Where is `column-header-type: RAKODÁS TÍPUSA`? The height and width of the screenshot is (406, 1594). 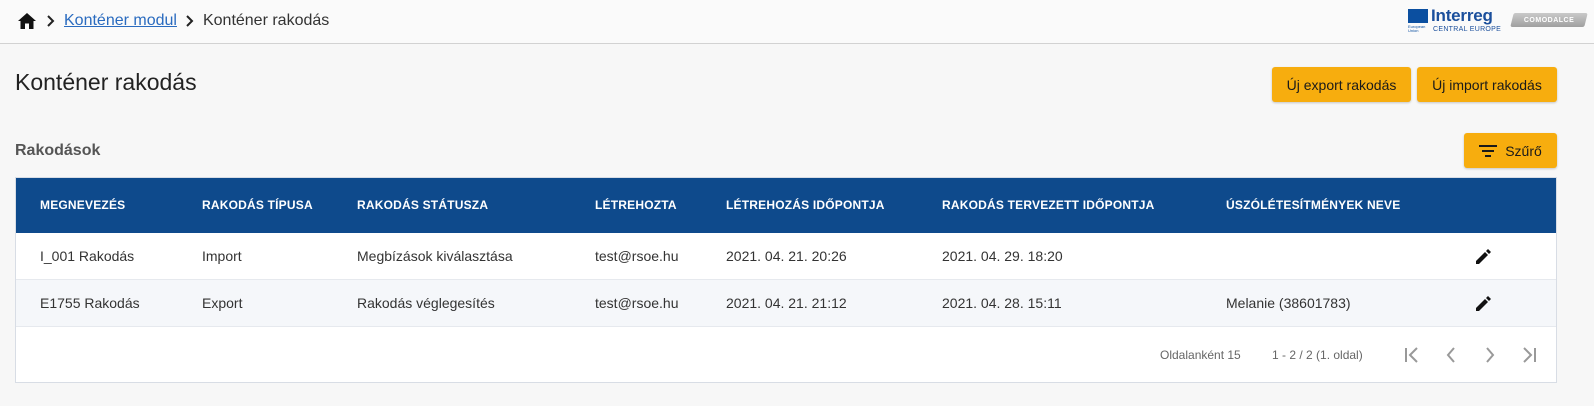 column-header-type: RAKODÁS TÍPUSA is located at coordinates (257, 205).